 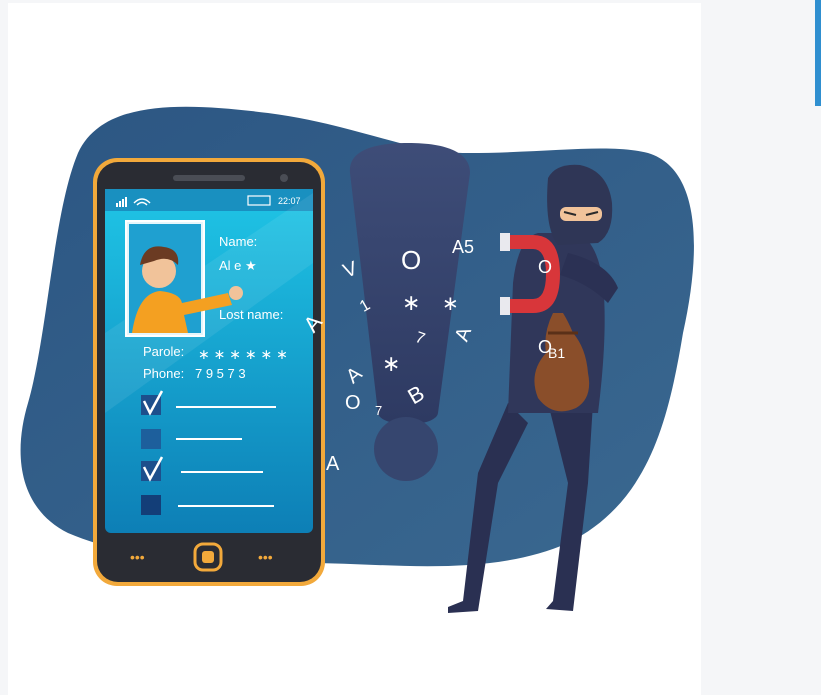 I want to click on parole-value: ∗ ∗ ∗ ∗ ∗ ∗, so click(x=243, y=354).